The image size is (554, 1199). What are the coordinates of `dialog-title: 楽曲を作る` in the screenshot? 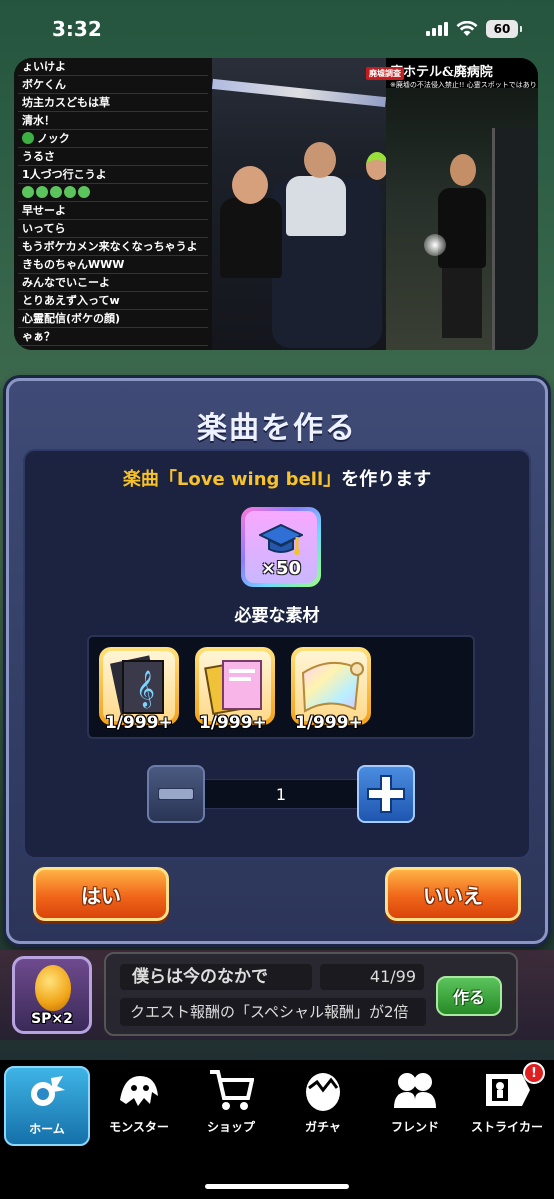 It's located at (277, 428).